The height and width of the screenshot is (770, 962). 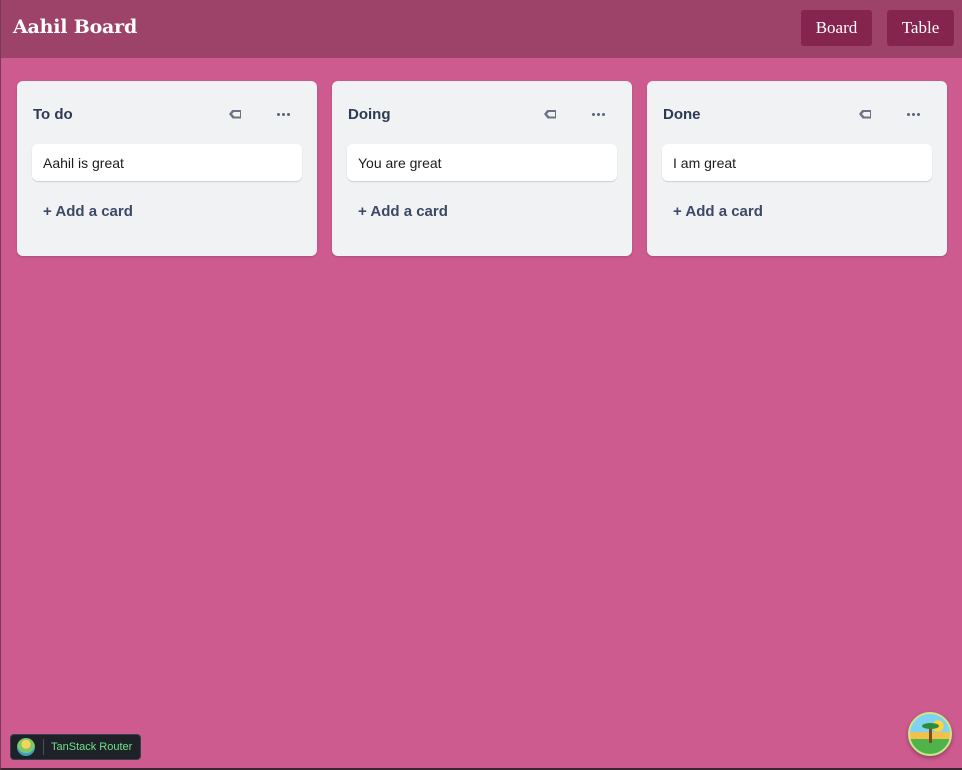 I want to click on top-bar: Aahil Board Board Table, so click(x=481, y=29).